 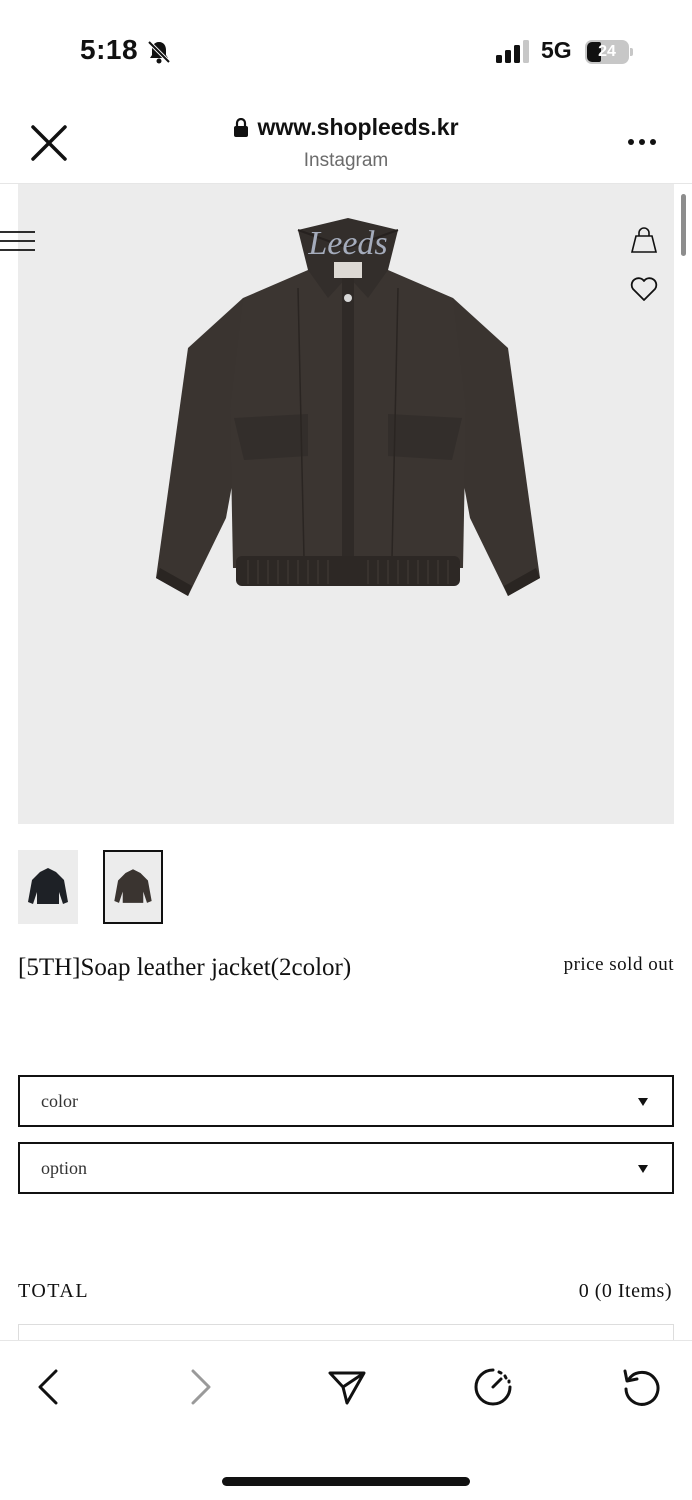 I want to click on address-bar: www.shopleeds.kr, so click(x=346, y=128).